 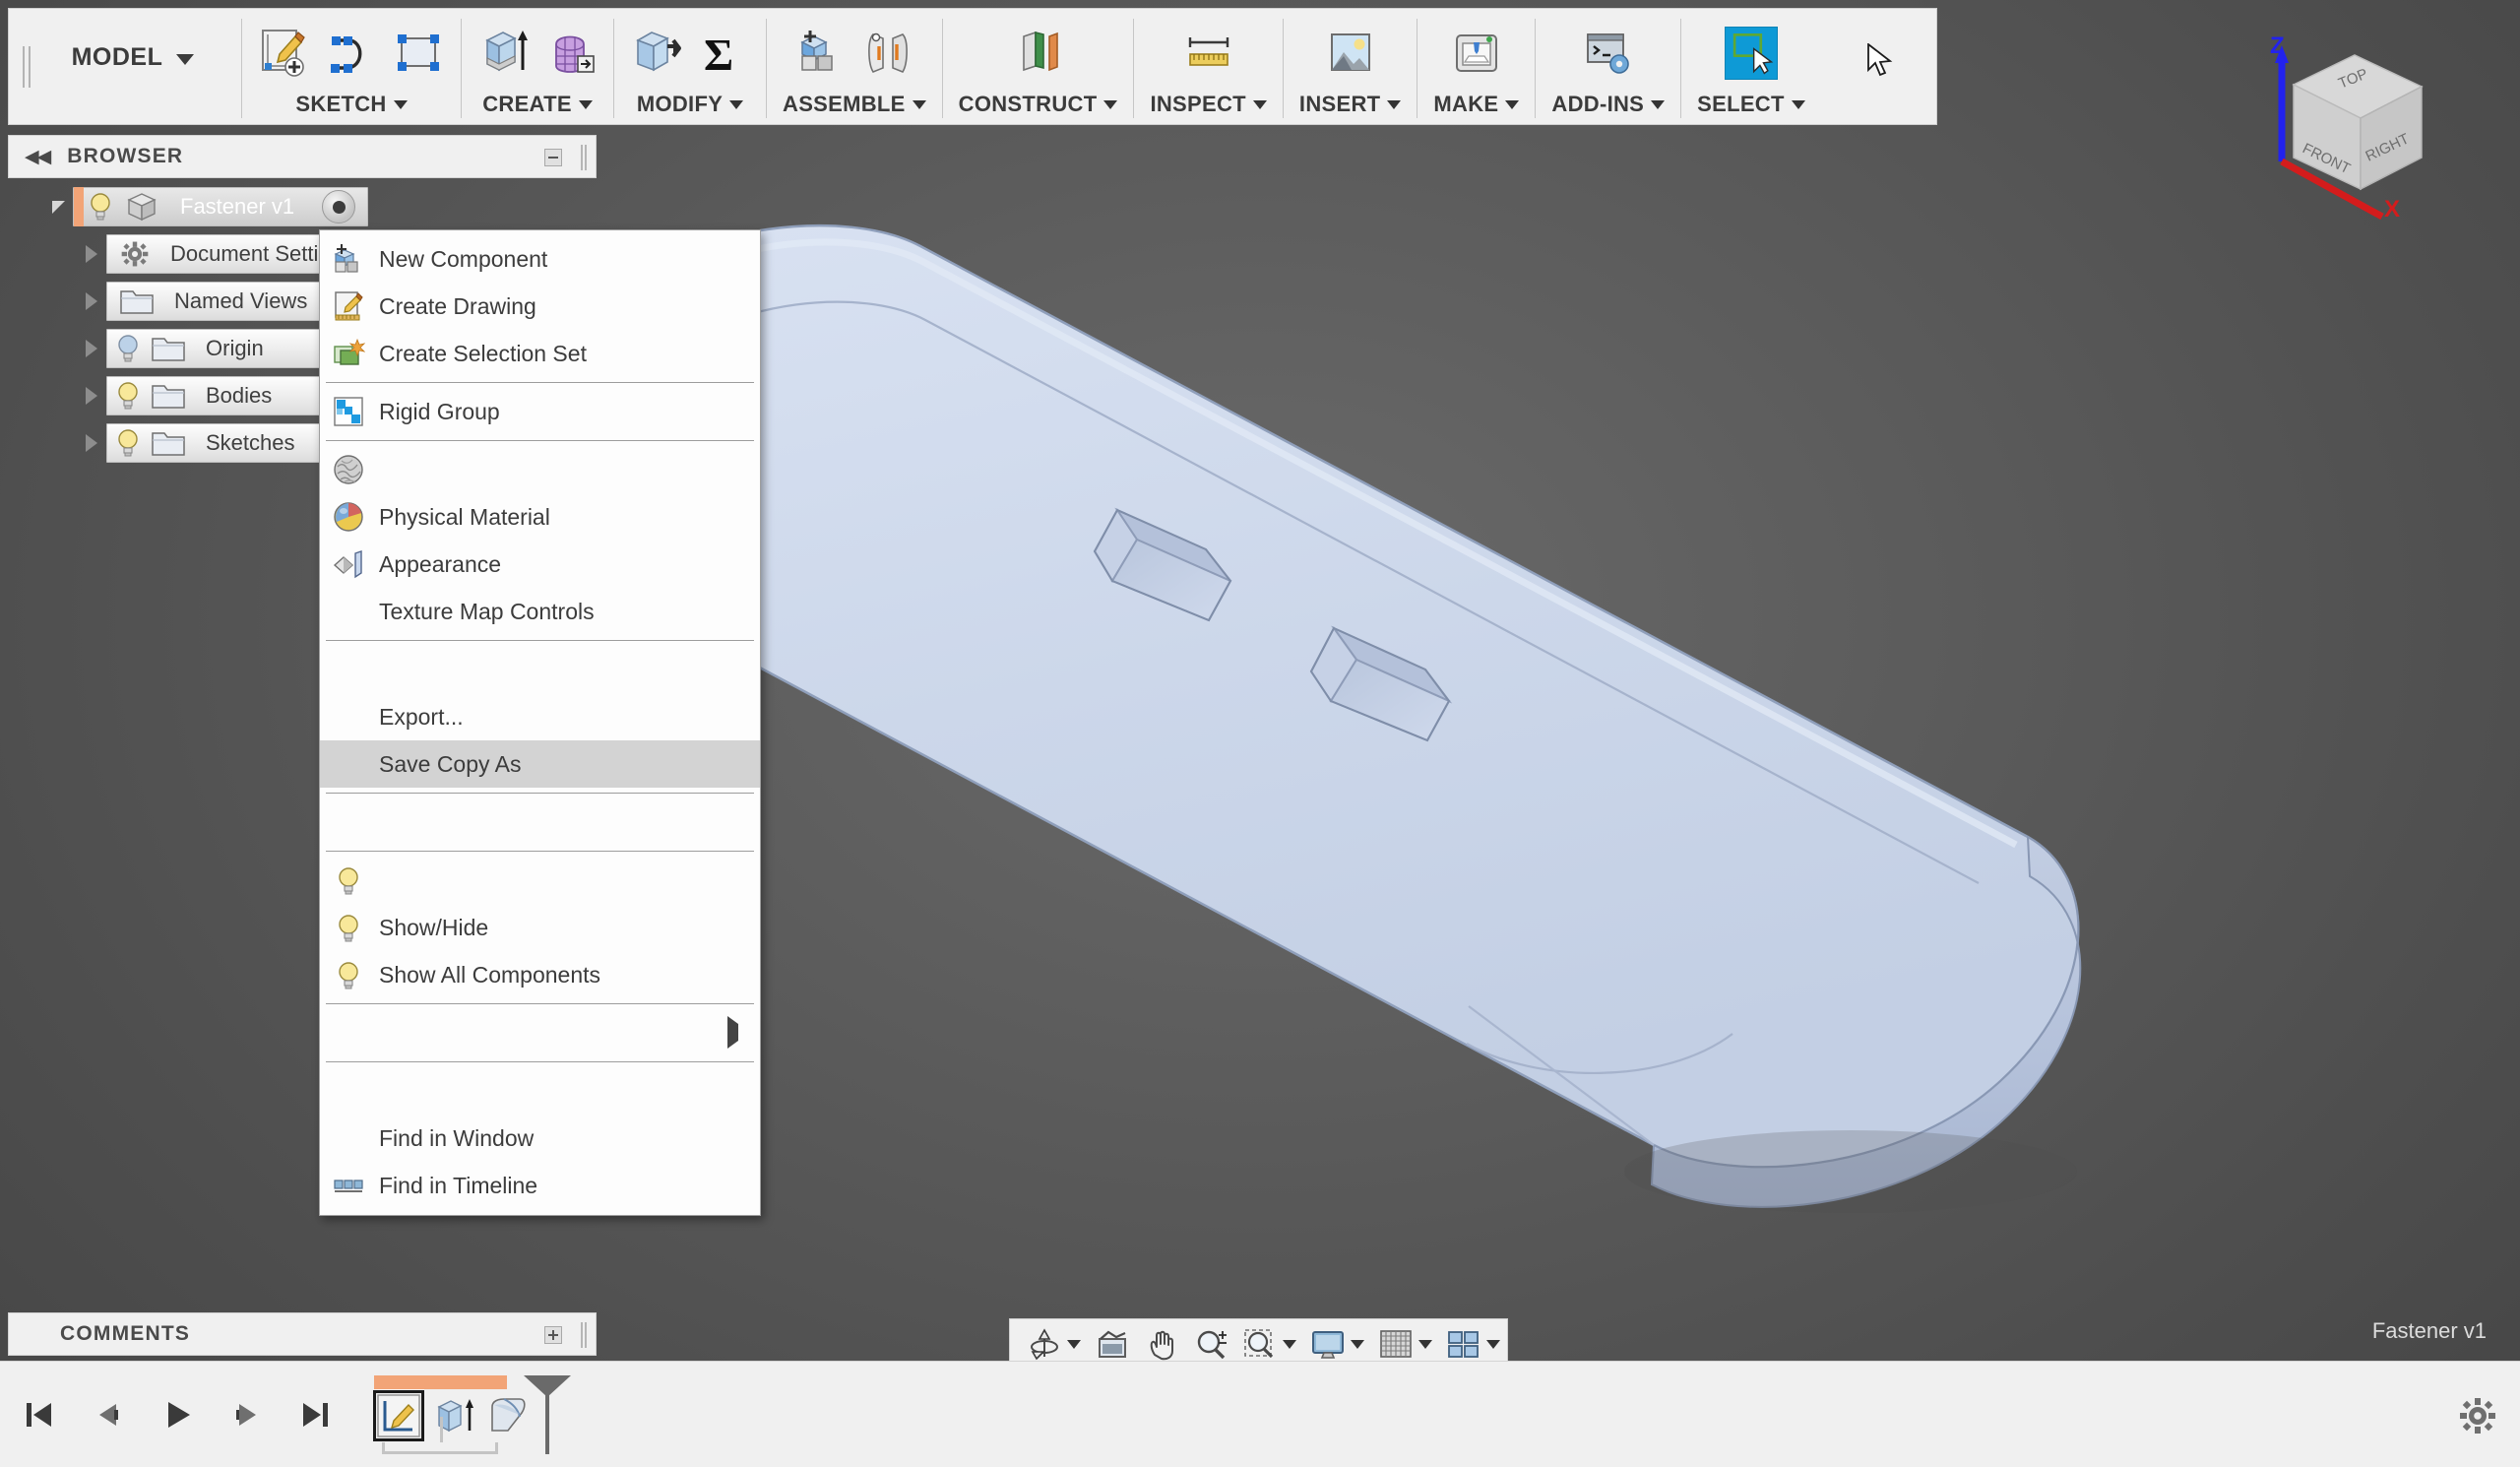 What do you see at coordinates (38, 157) in the screenshot?
I see `double-left-arrow-icon: ◀◀` at bounding box center [38, 157].